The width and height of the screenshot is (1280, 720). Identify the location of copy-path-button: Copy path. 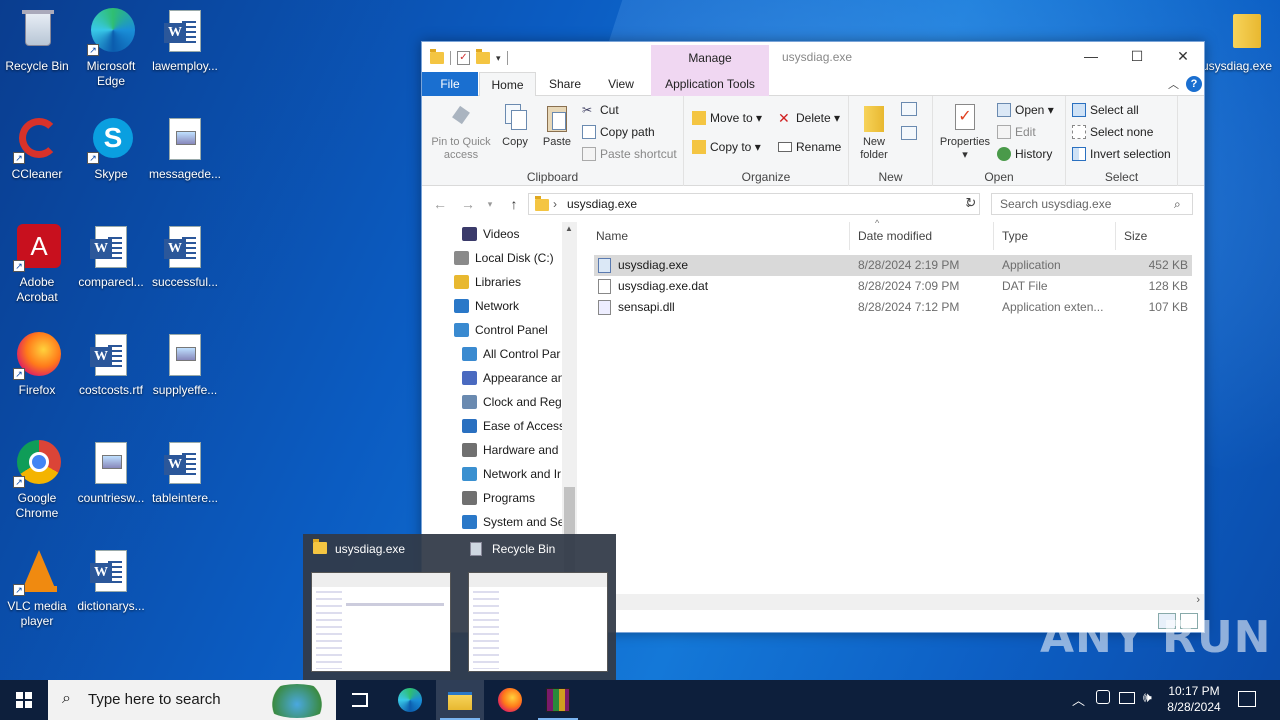
(617, 132).